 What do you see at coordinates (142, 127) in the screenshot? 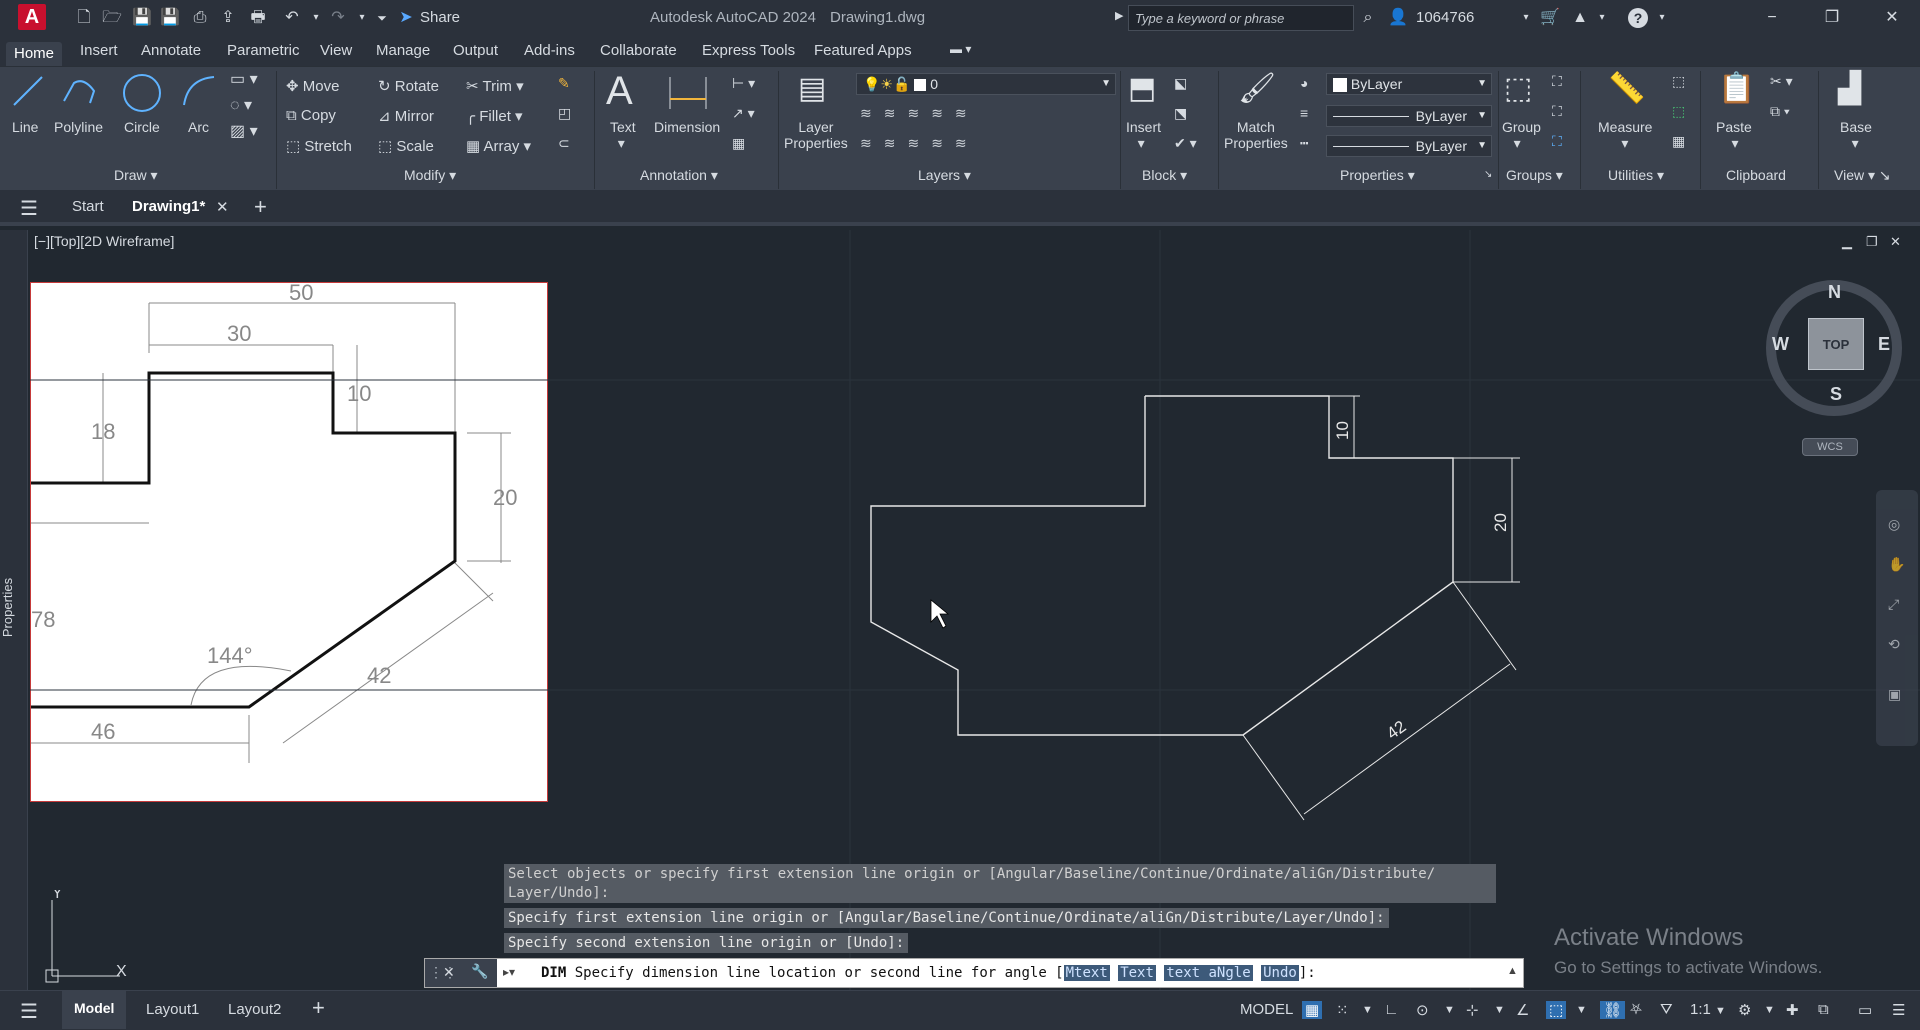
I see `circle-button: Circle` at bounding box center [142, 127].